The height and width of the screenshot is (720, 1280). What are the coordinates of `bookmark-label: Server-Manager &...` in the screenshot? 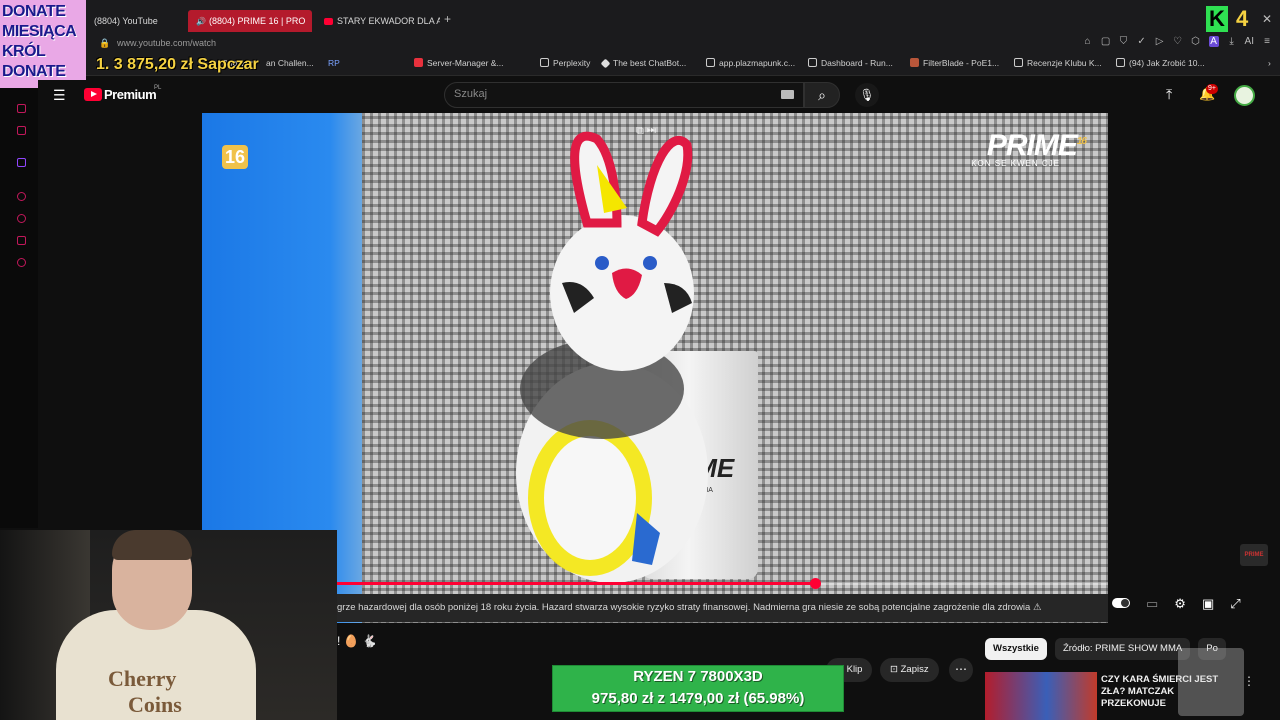 It's located at (465, 63).